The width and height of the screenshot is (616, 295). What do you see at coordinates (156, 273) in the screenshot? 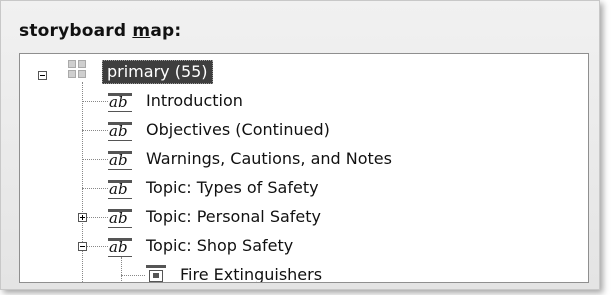
I see `page-graphic-icon` at bounding box center [156, 273].